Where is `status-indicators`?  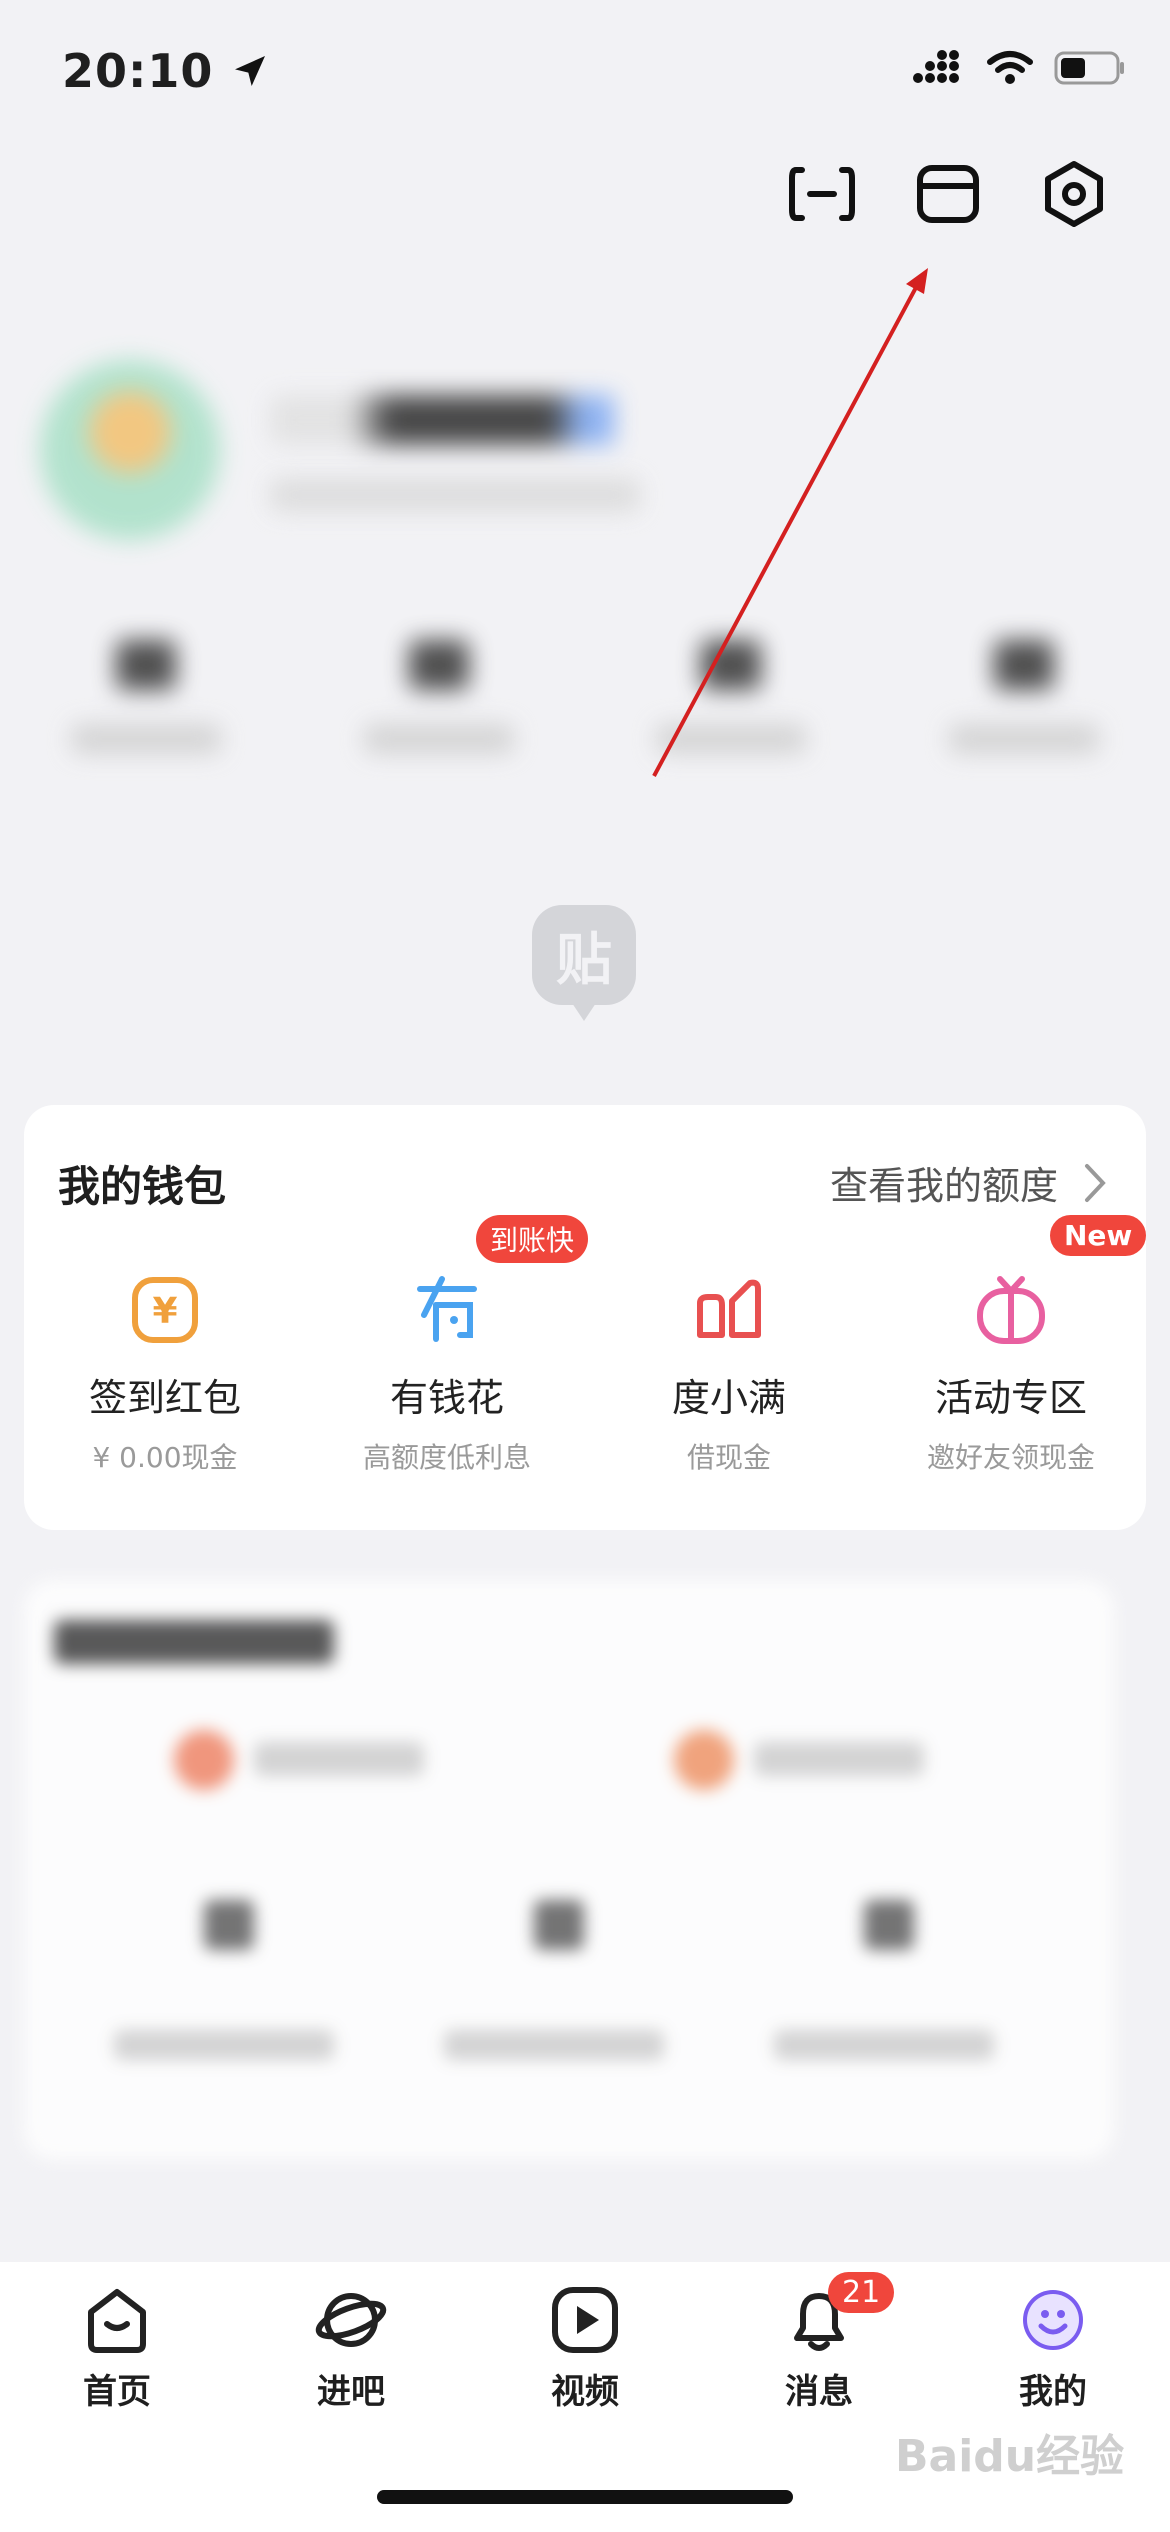
status-indicators is located at coordinates (1019, 68).